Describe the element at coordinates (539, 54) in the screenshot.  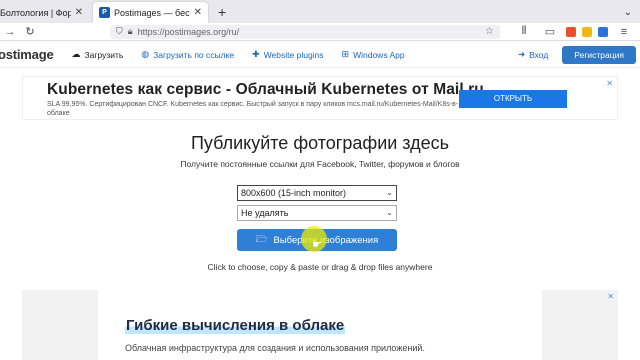
I see `login-label: Вход` at that location.